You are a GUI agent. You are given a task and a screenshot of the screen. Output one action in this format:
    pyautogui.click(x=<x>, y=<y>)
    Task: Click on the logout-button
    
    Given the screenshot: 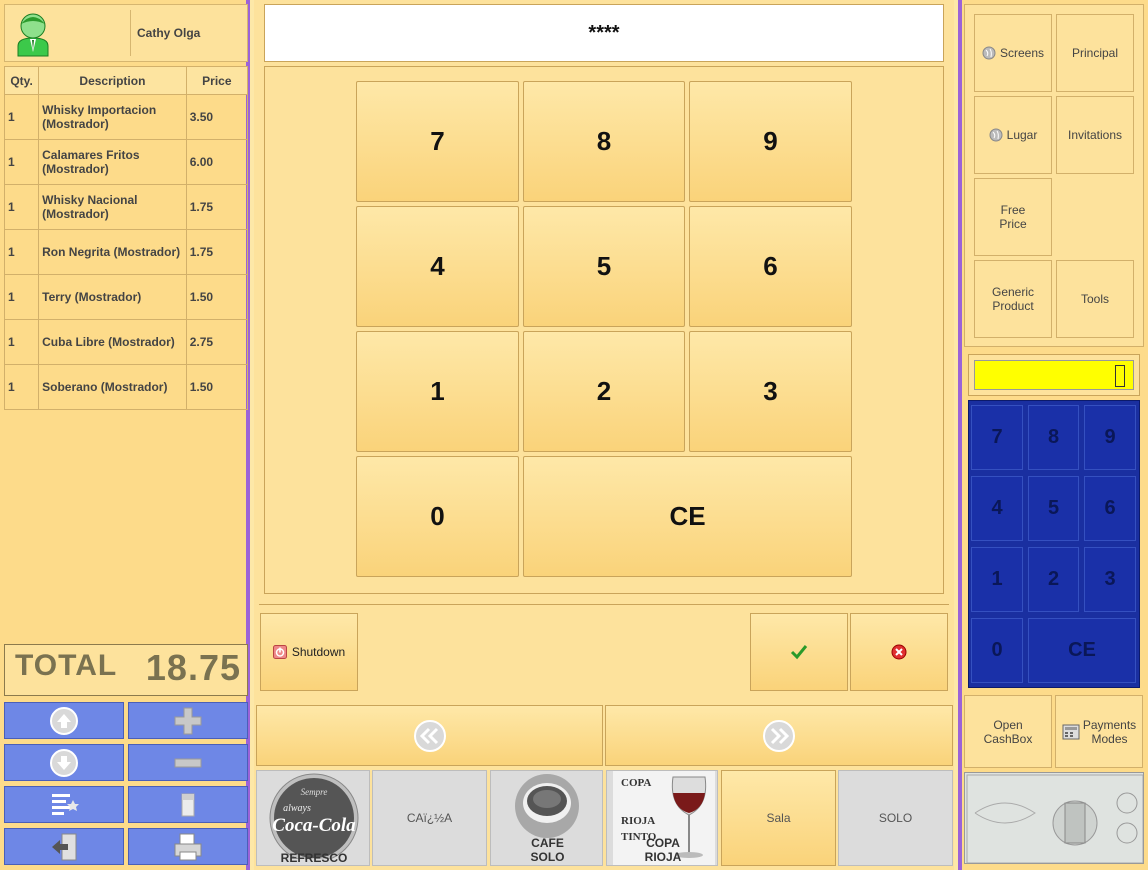 What is the action you would take?
    pyautogui.click(x=64, y=846)
    